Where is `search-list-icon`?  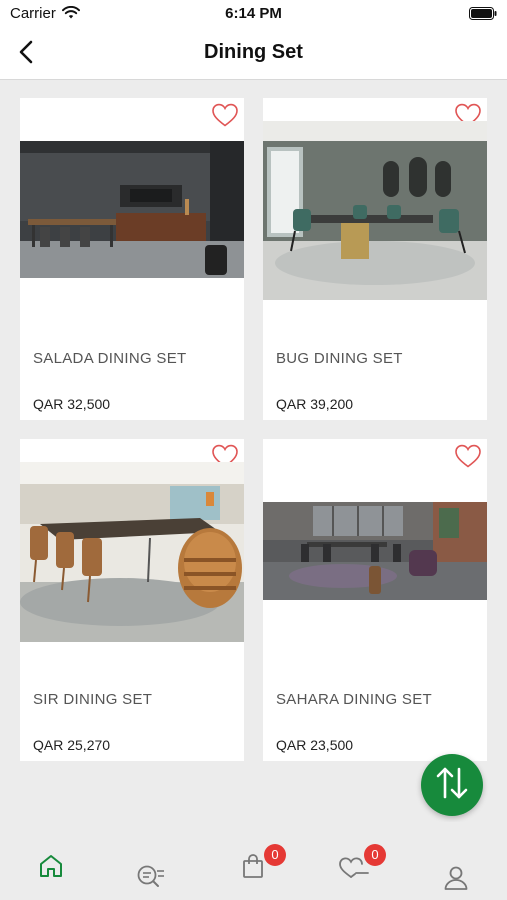
search-list-icon is located at coordinates (151, 878).